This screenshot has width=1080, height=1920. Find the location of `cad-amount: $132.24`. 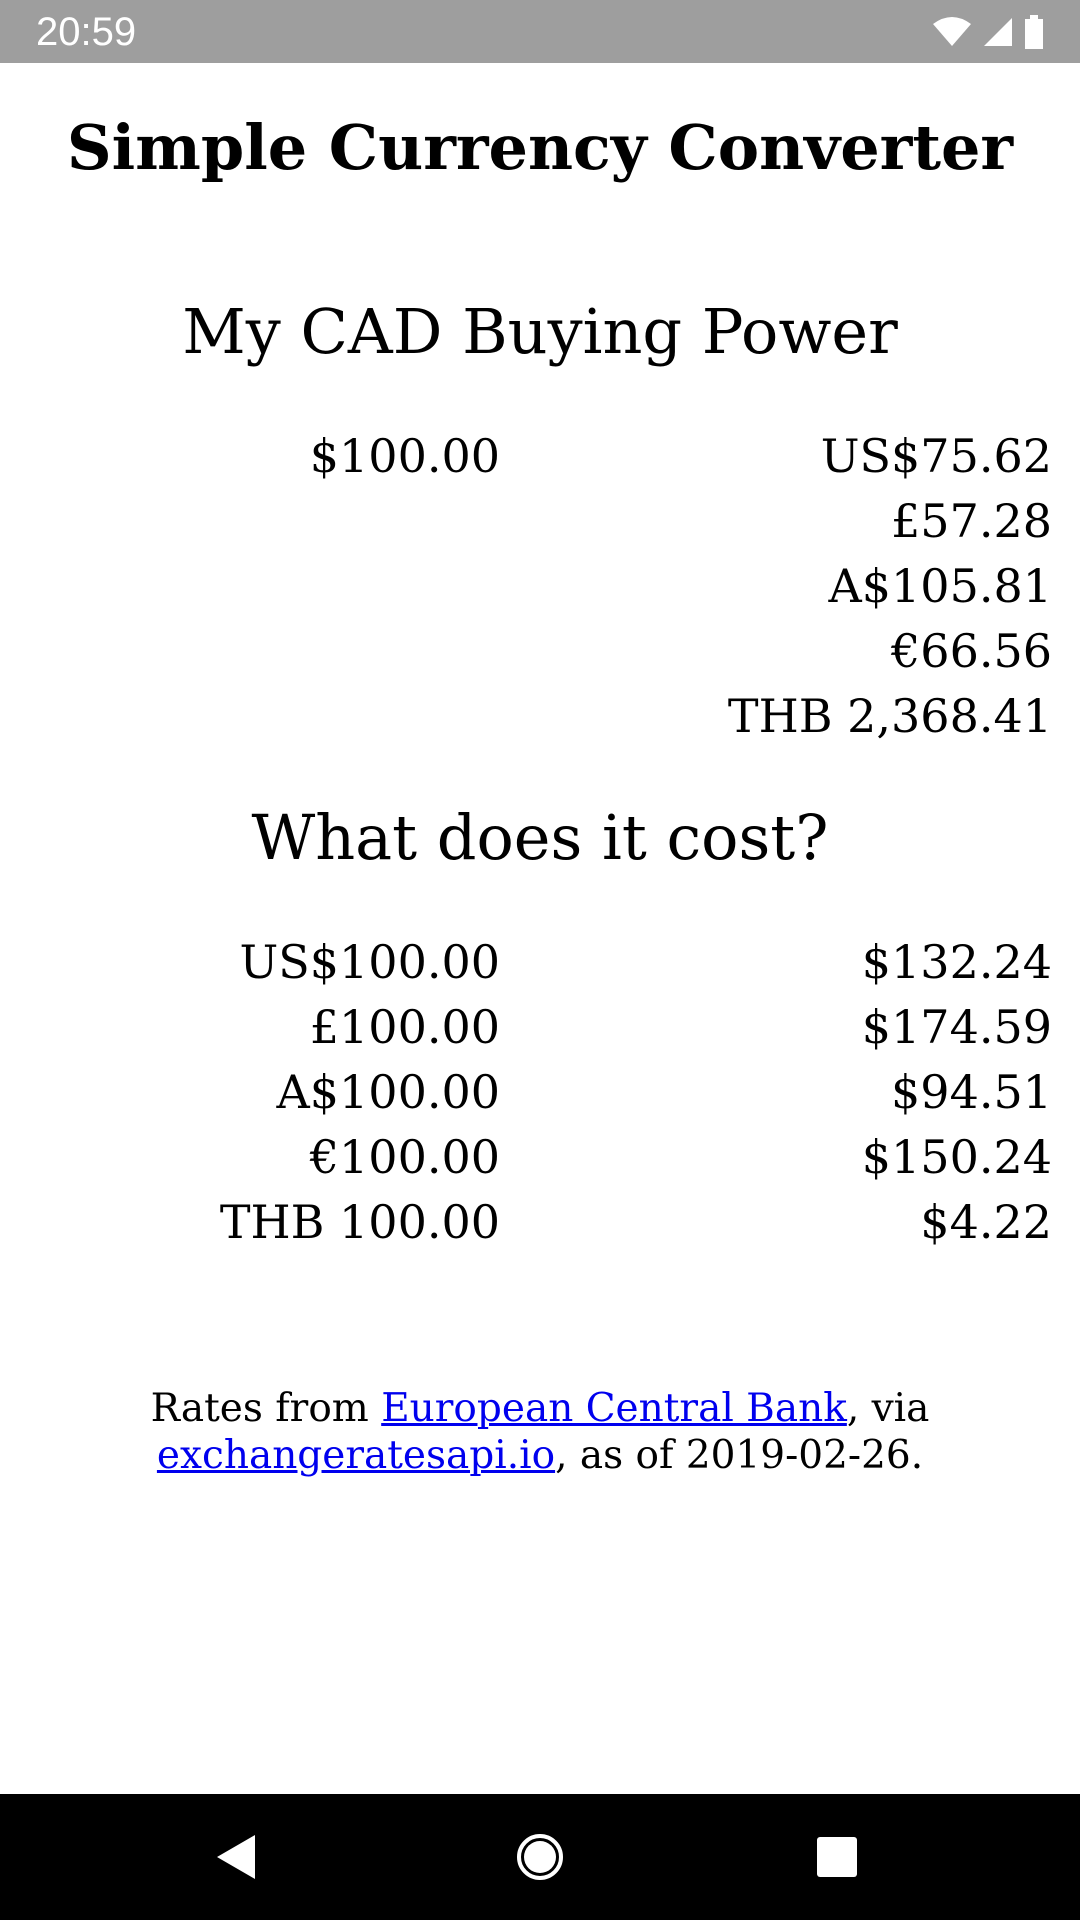

cad-amount: $132.24 is located at coordinates (956, 962).